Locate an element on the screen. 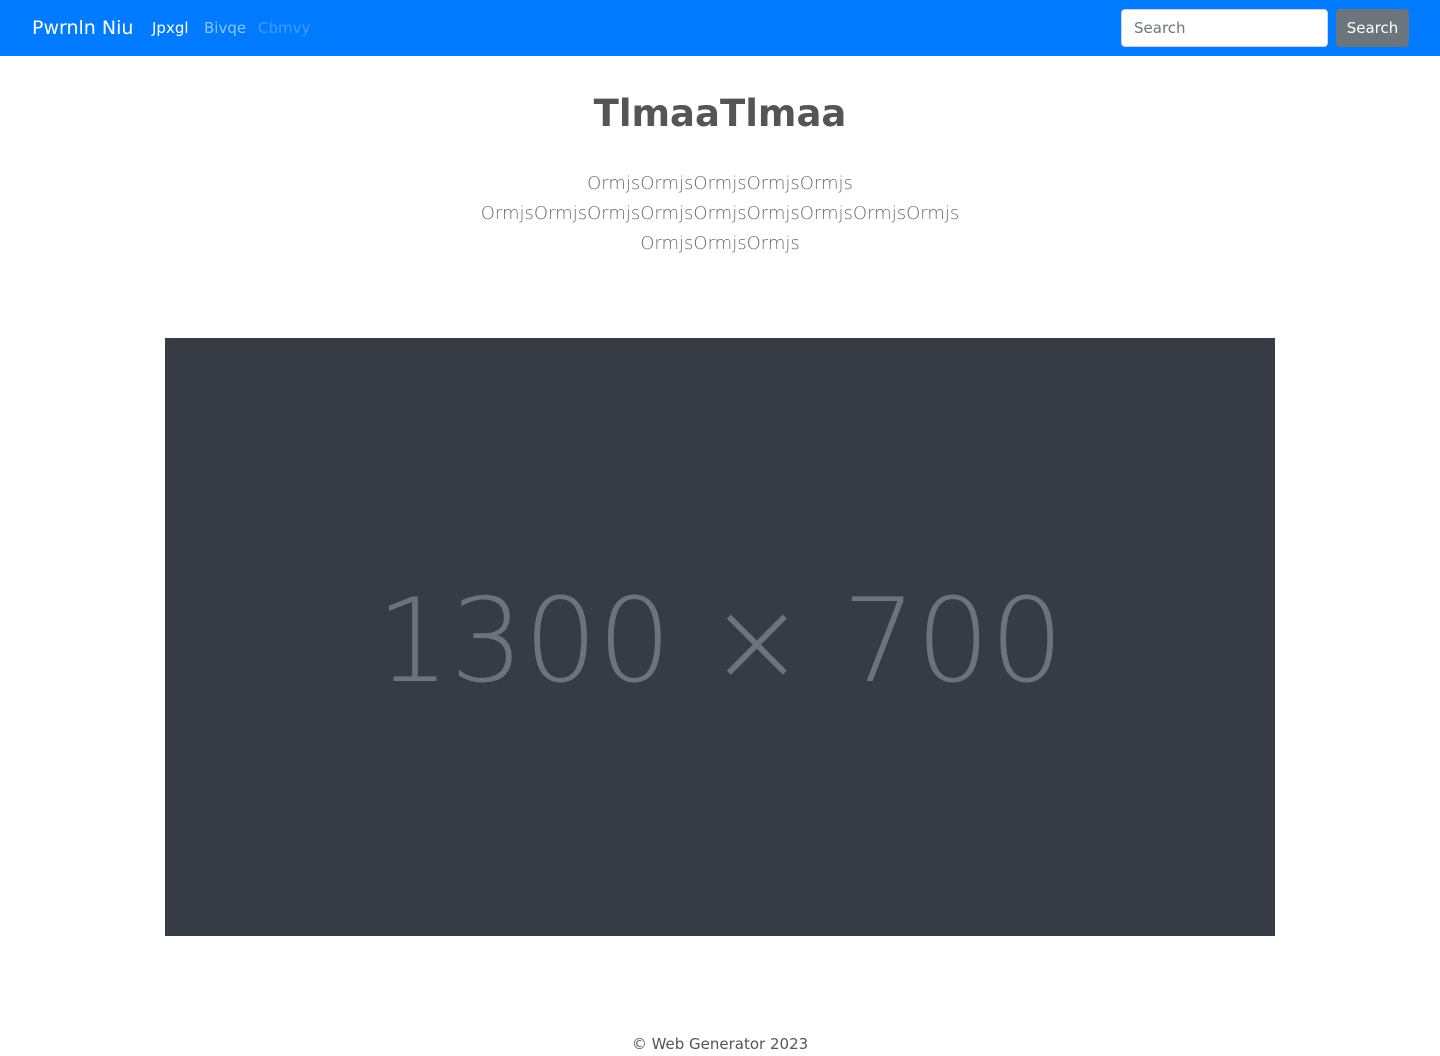 This screenshot has height=1056, width=1440. placeholder-image-graphic: 1300 × 700 is located at coordinates (720, 641).